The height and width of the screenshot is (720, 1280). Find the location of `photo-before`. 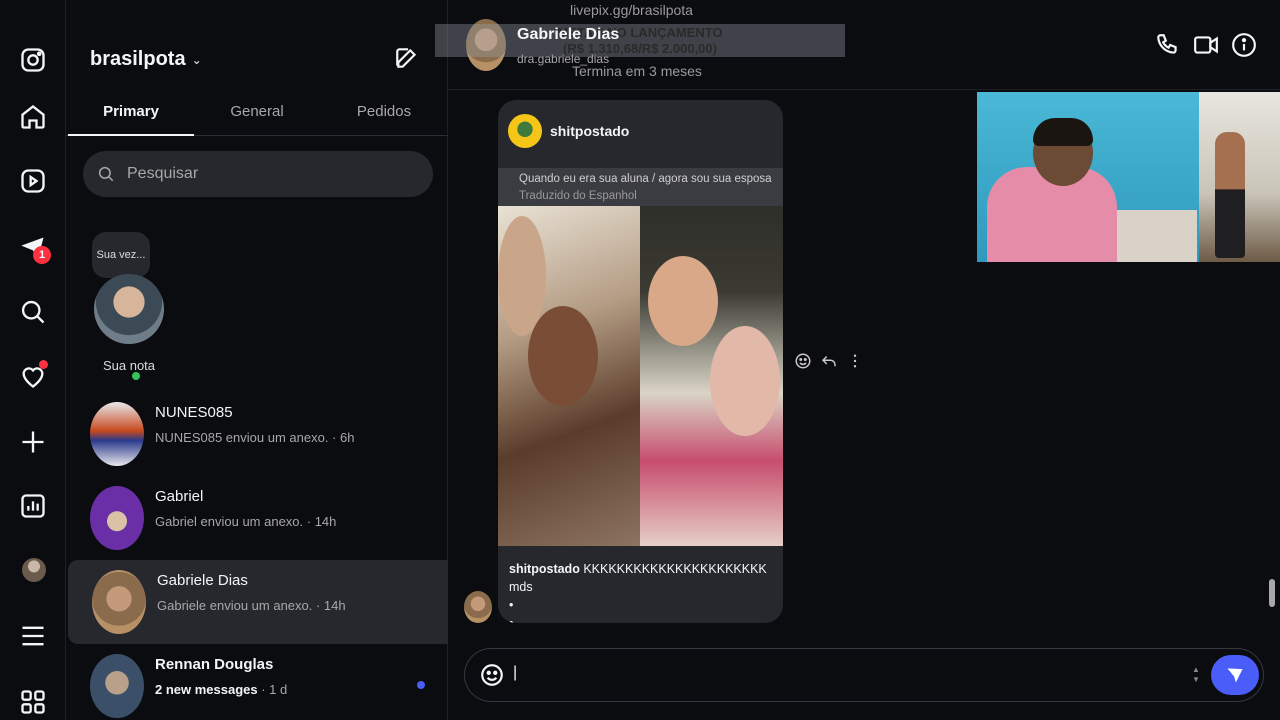

photo-before is located at coordinates (569, 376).